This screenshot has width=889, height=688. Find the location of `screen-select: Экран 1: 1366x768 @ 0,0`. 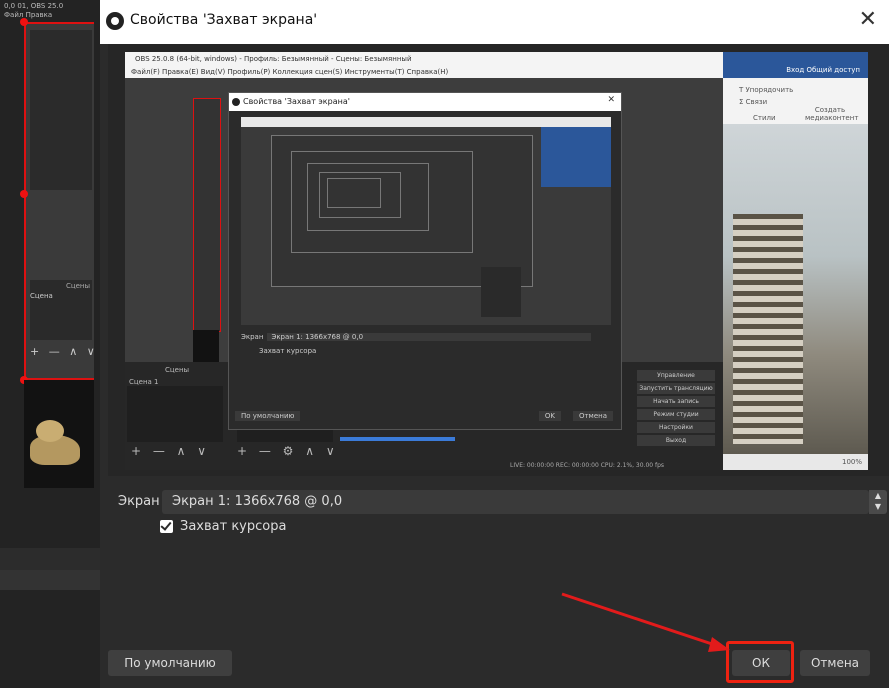

screen-select: Экран 1: 1366x768 @ 0,0 is located at coordinates (515, 502).